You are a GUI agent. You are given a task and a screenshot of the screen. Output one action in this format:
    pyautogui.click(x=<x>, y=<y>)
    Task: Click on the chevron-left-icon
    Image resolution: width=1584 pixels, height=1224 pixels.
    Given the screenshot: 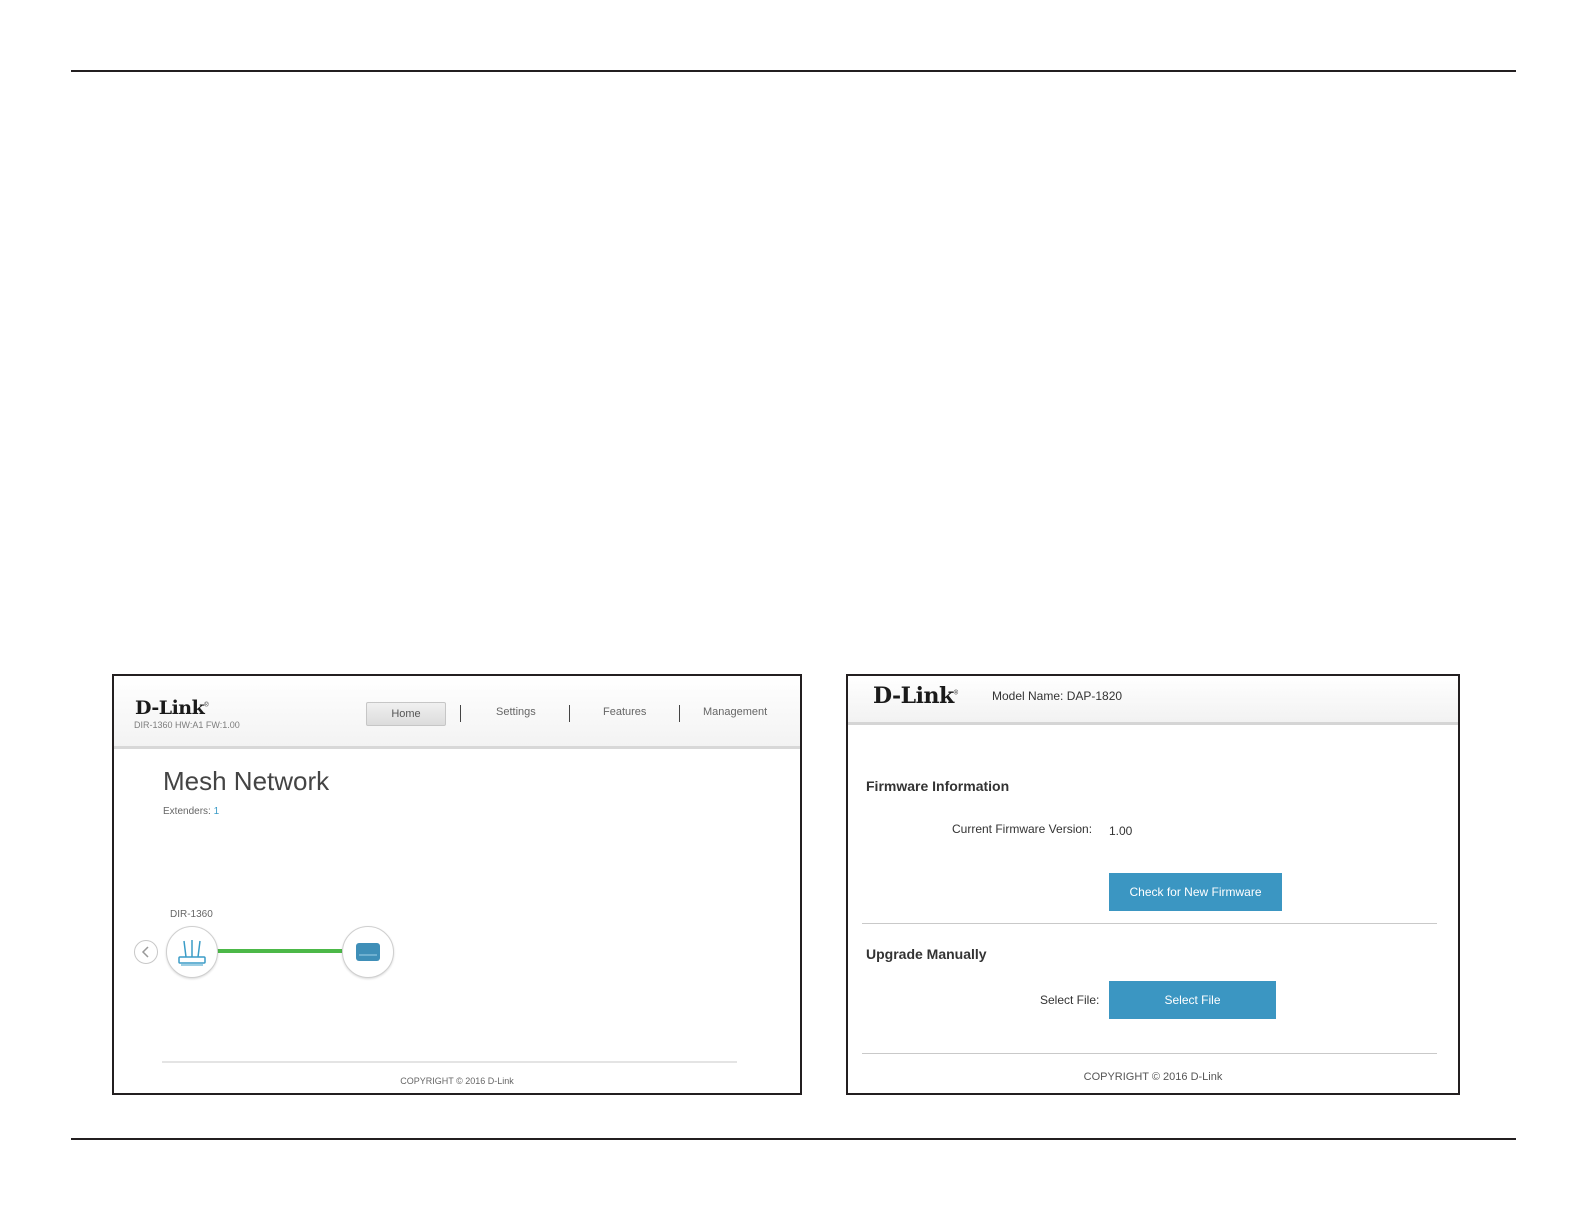 What is the action you would take?
    pyautogui.click(x=145, y=952)
    